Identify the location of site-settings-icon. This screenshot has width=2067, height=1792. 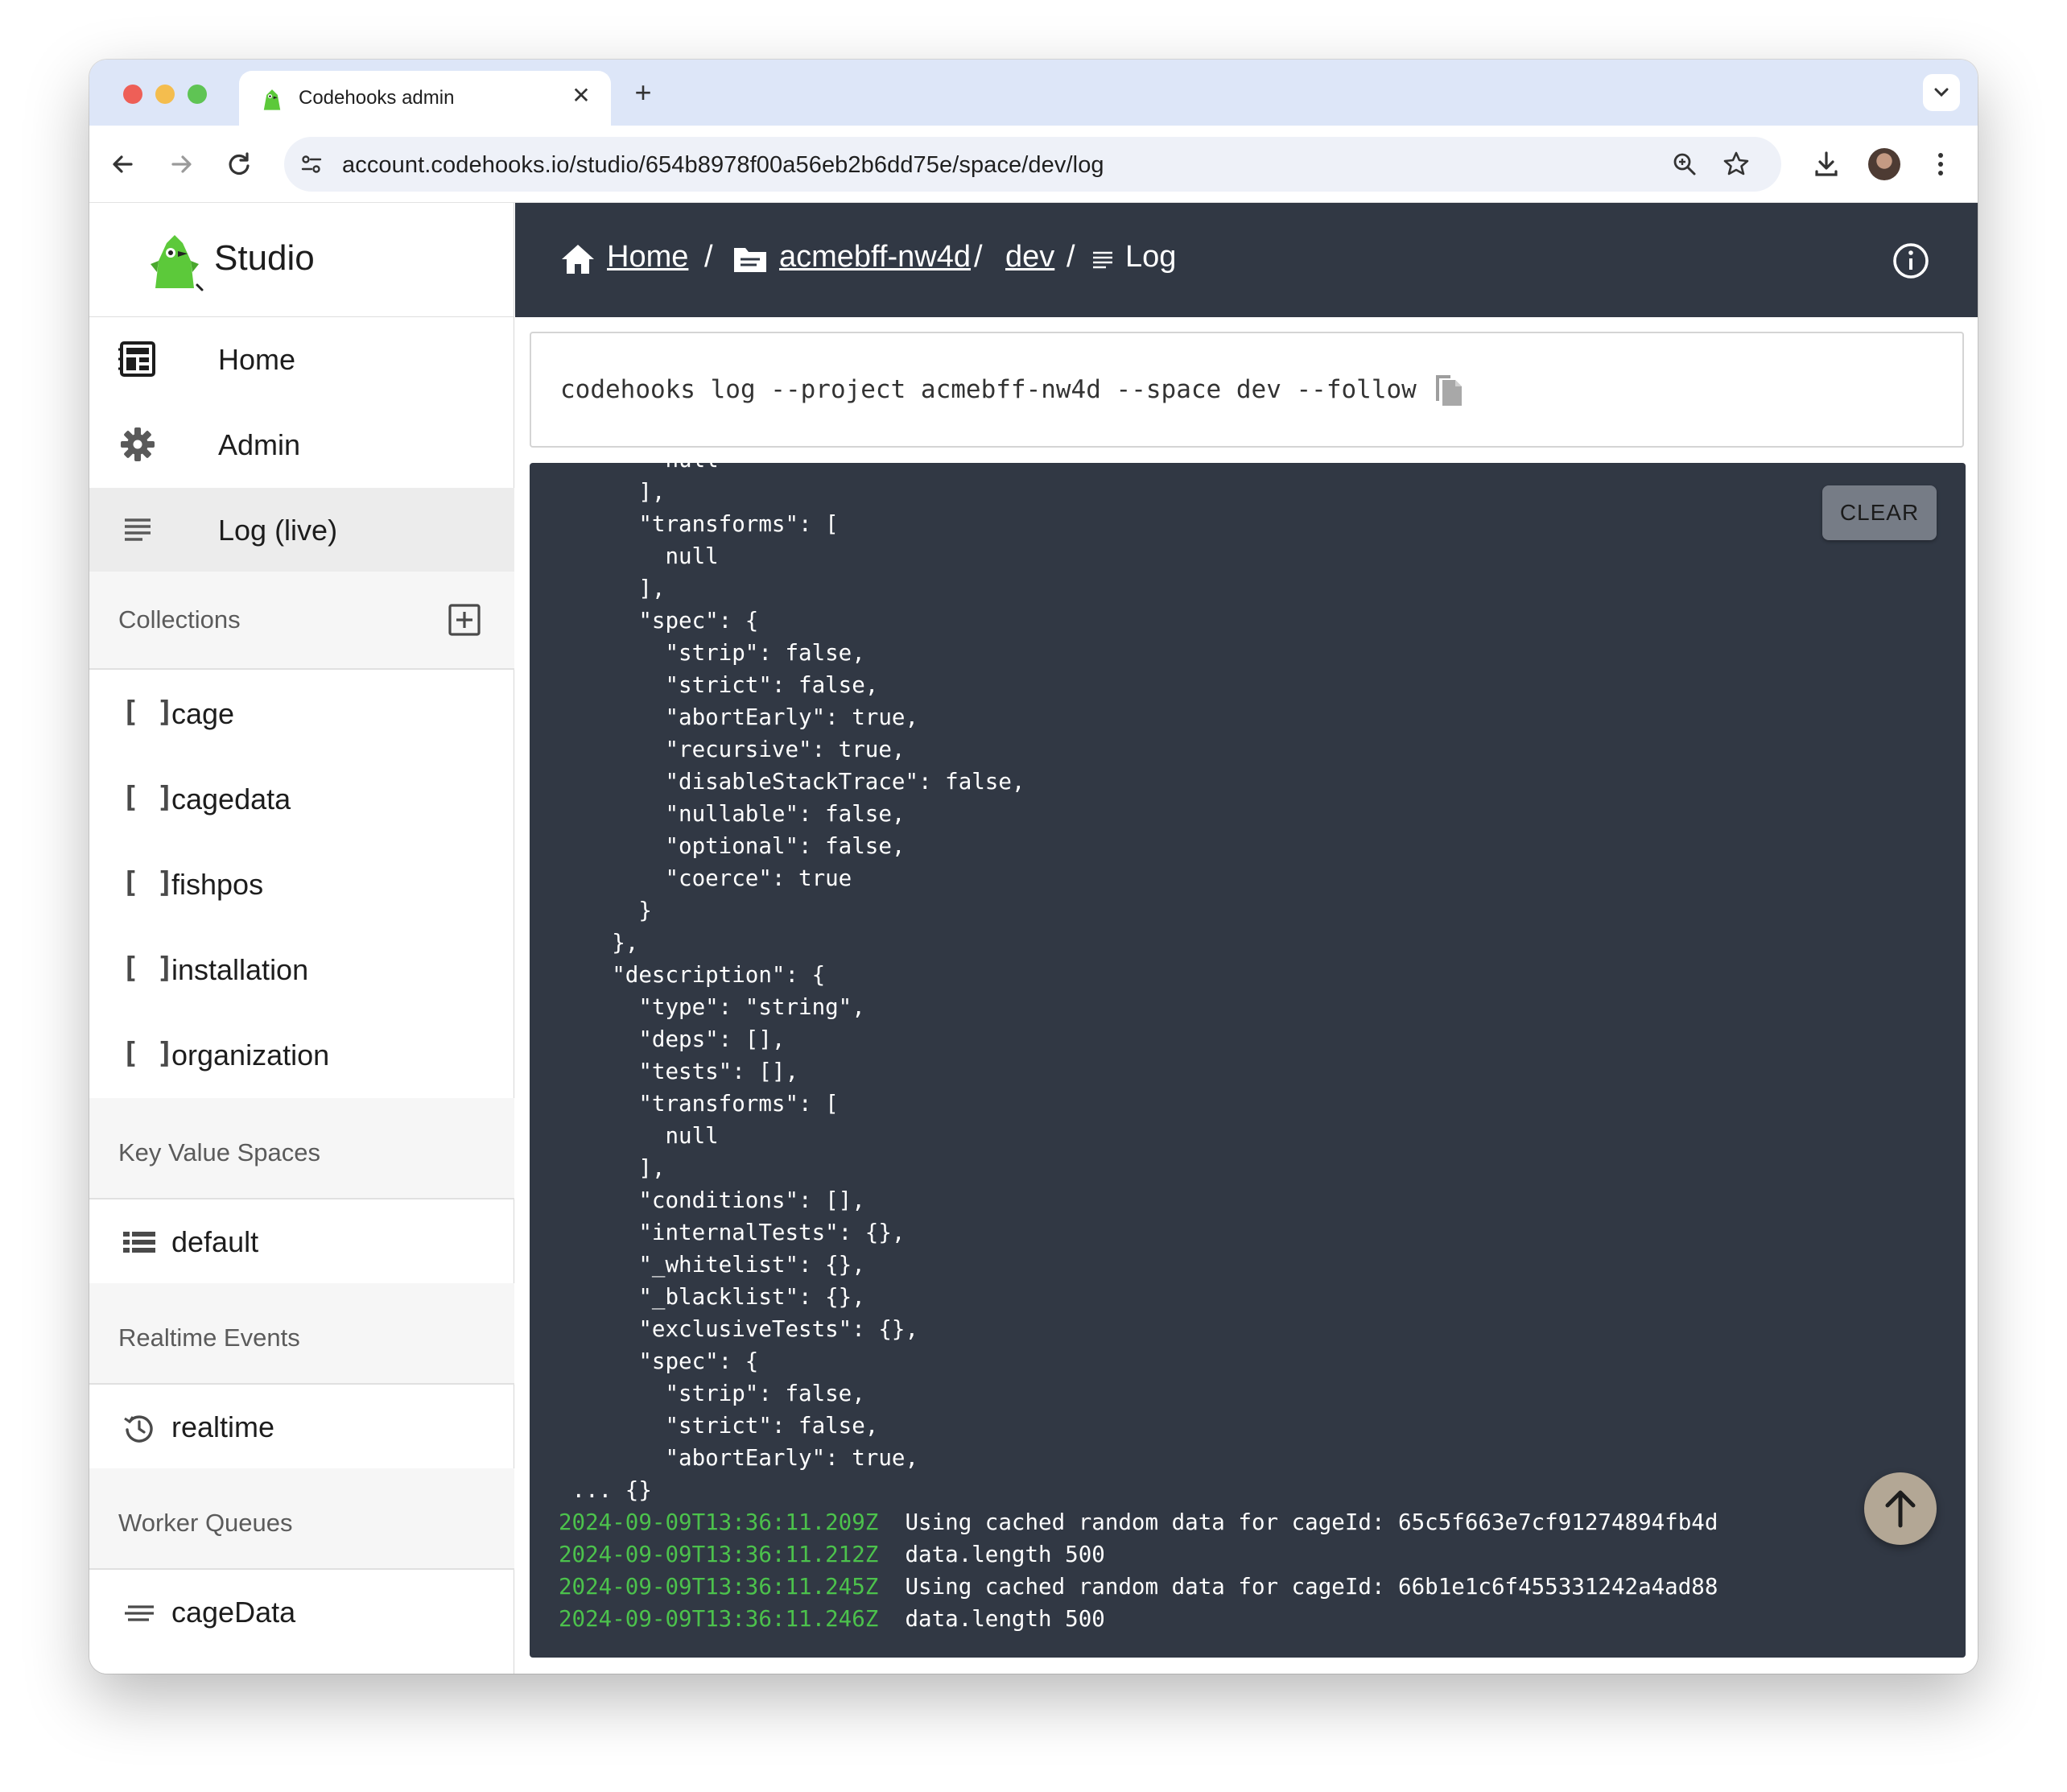
(311, 164).